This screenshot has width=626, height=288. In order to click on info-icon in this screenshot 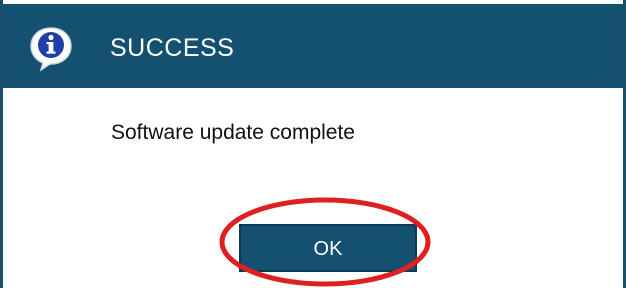, I will do `click(51, 48)`.